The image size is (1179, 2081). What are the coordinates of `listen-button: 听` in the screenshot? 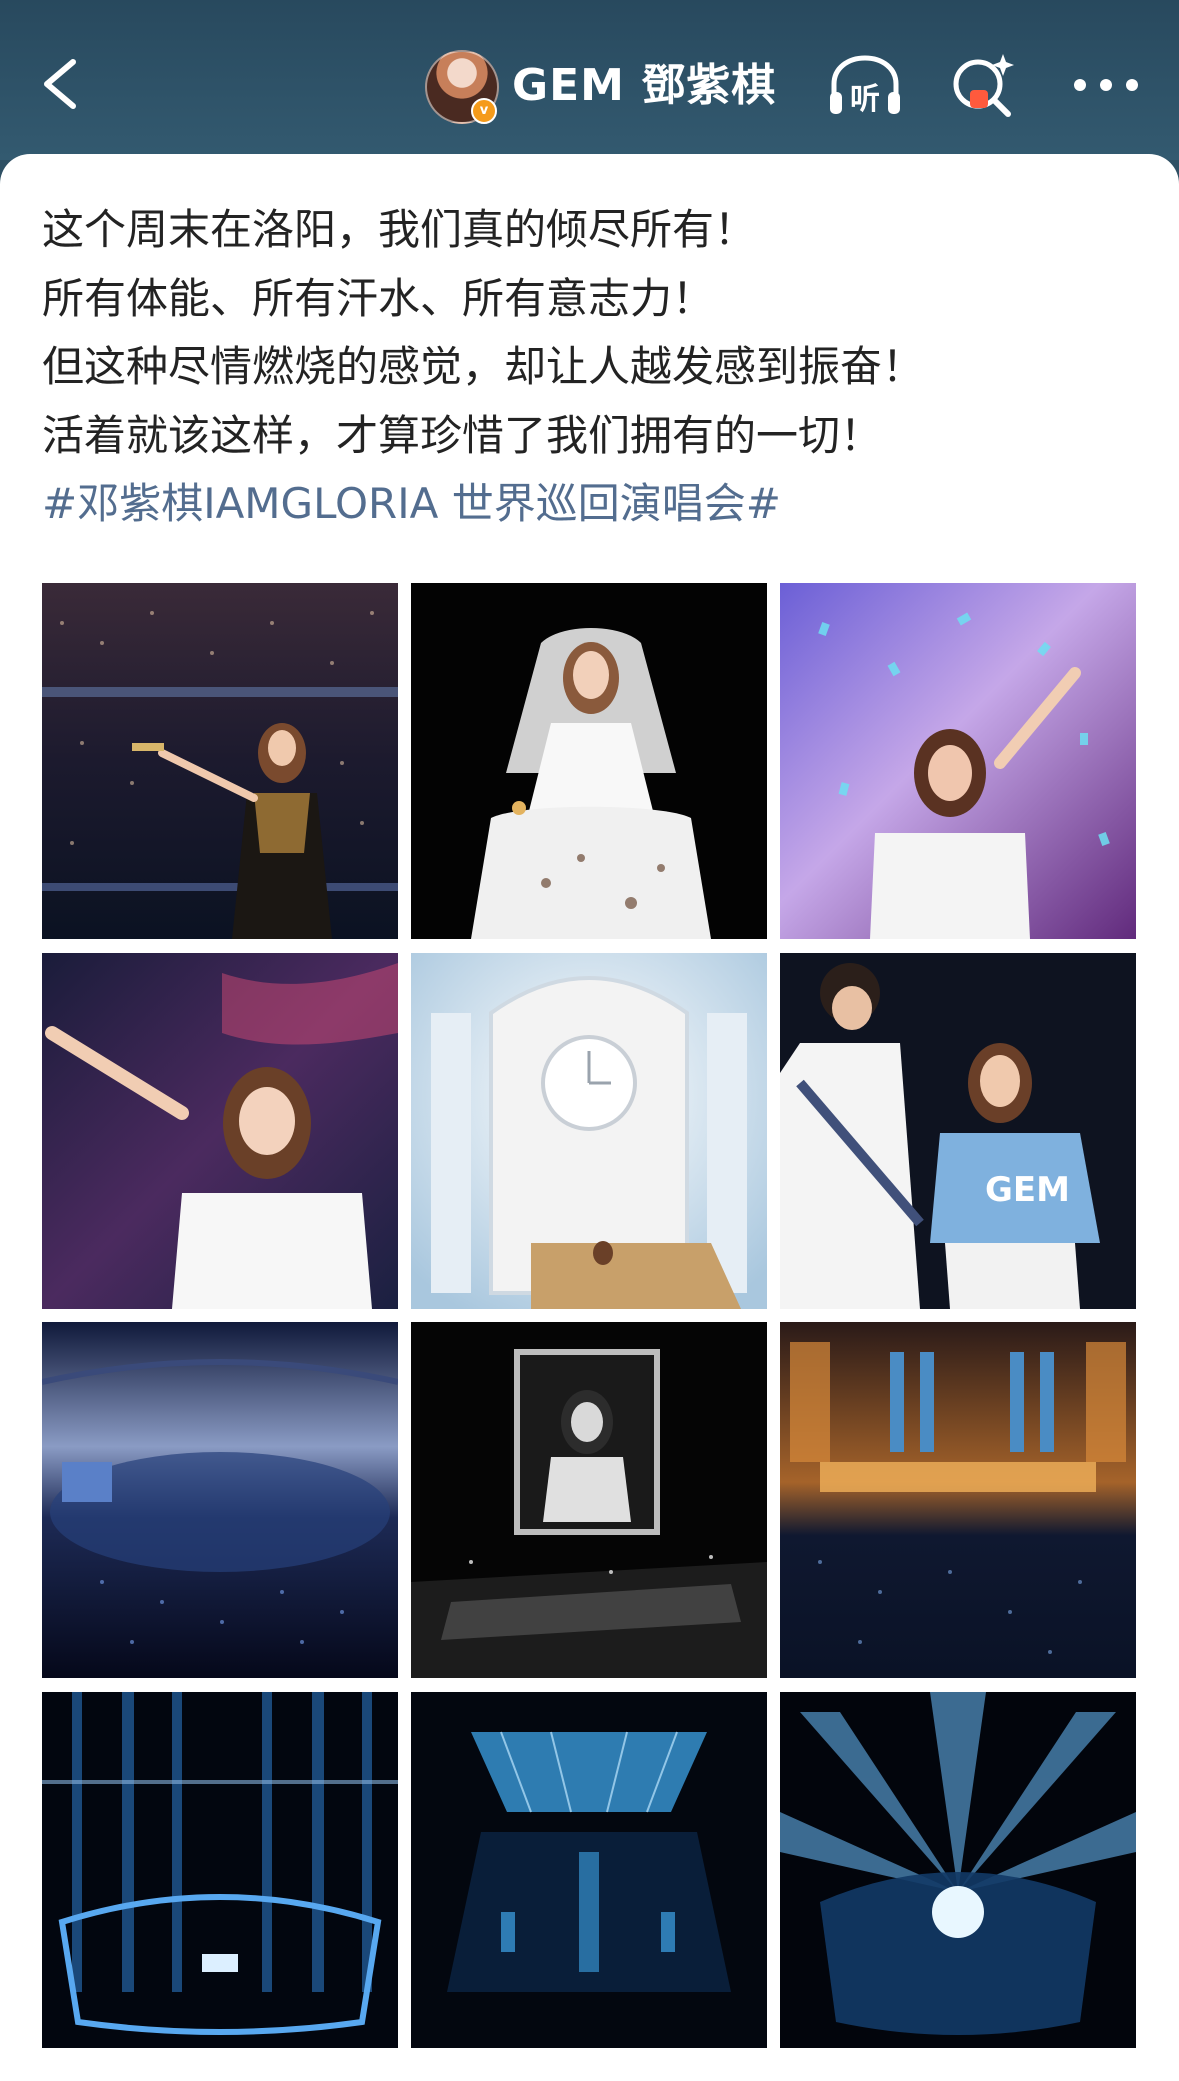 It's located at (865, 86).